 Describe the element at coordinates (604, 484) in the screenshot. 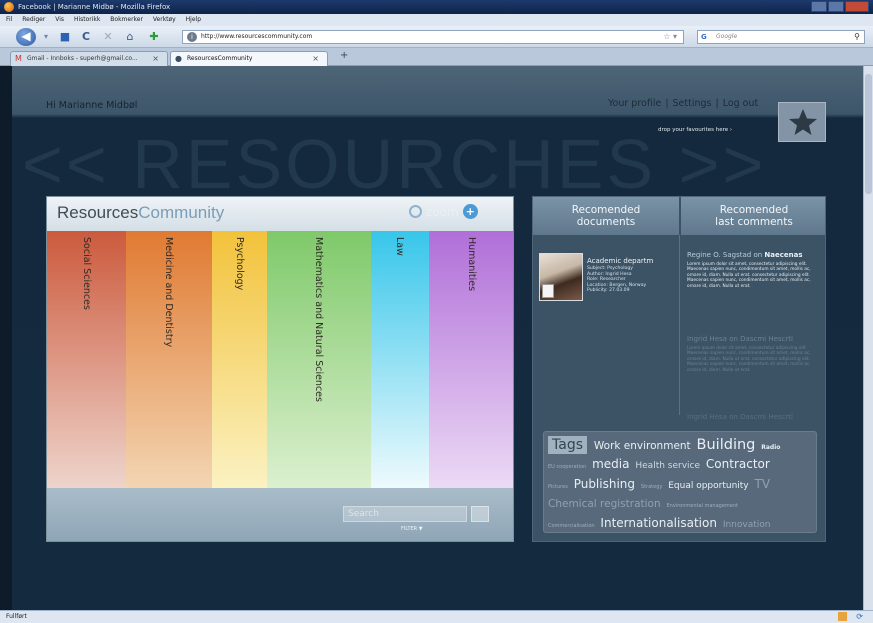

I see `tag-link: Publishing` at that location.